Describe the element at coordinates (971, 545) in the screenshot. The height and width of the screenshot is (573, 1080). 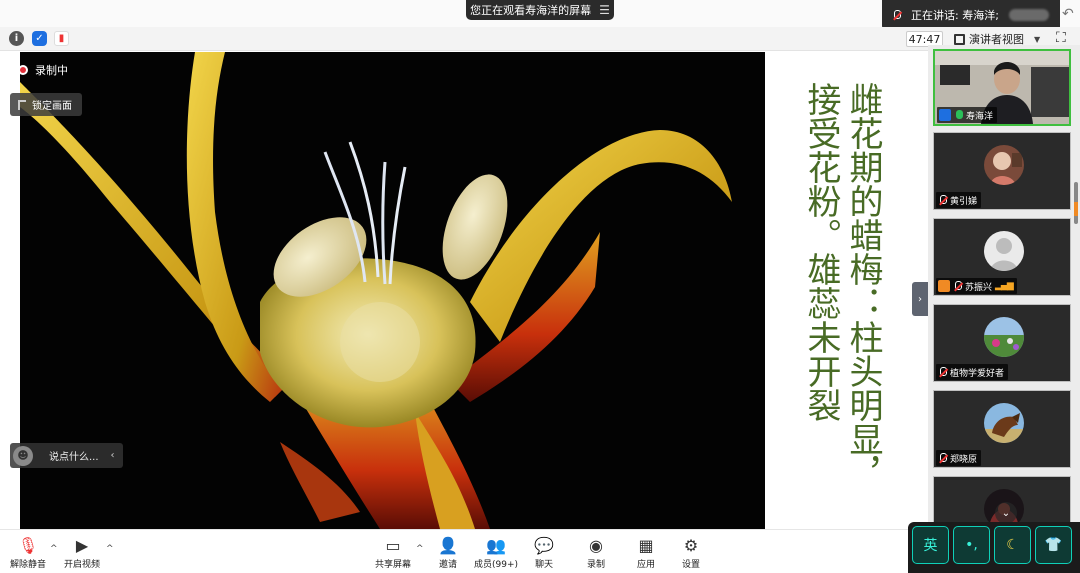
I see `ime-punctuation-icon: •,` at that location.